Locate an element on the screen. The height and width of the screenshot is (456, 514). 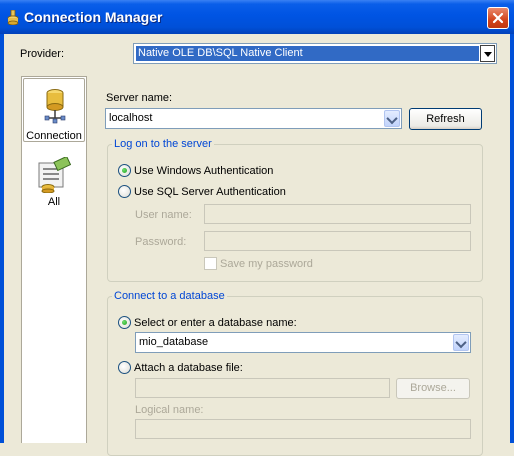
logon-group-title: Log on to the server is located at coordinates (163, 144).